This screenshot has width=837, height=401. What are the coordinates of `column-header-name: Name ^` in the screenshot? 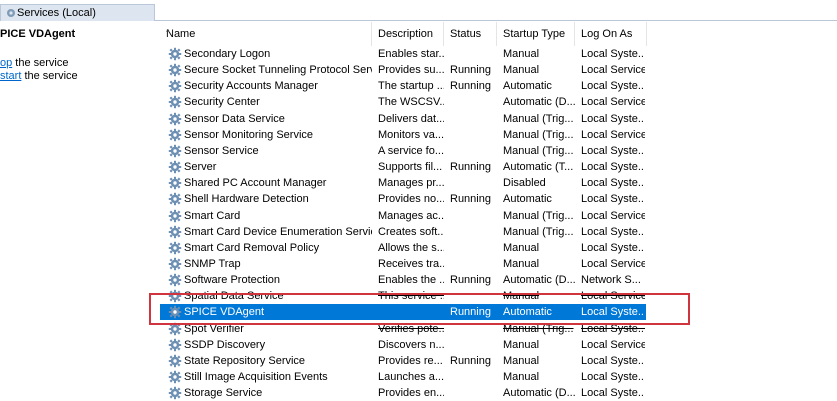 It's located at (266, 34).